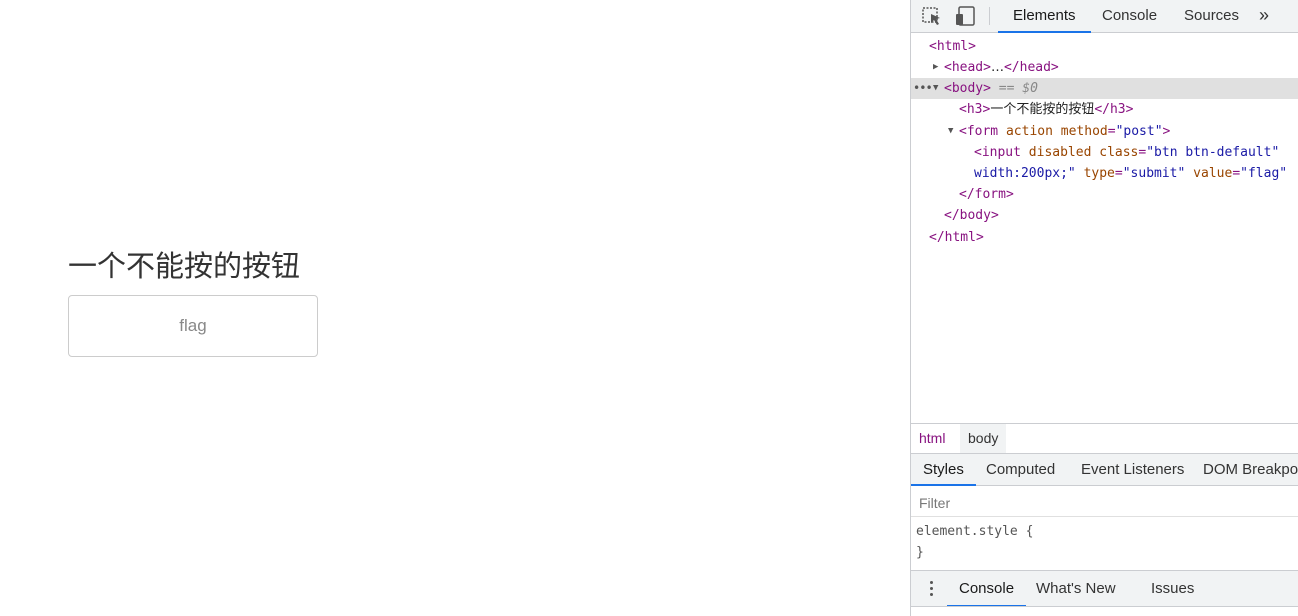 The width and height of the screenshot is (1298, 616). I want to click on input-type-value: "submit", so click(1154, 173).